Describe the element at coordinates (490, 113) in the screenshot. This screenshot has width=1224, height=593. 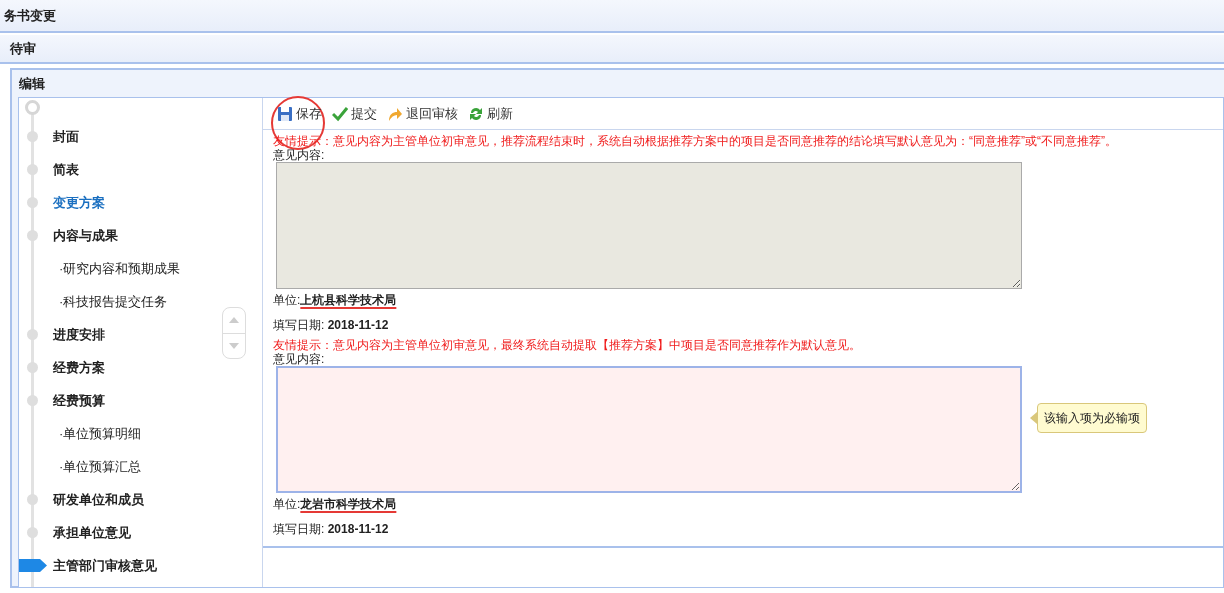
I see `toolbar-button: 刷新` at that location.